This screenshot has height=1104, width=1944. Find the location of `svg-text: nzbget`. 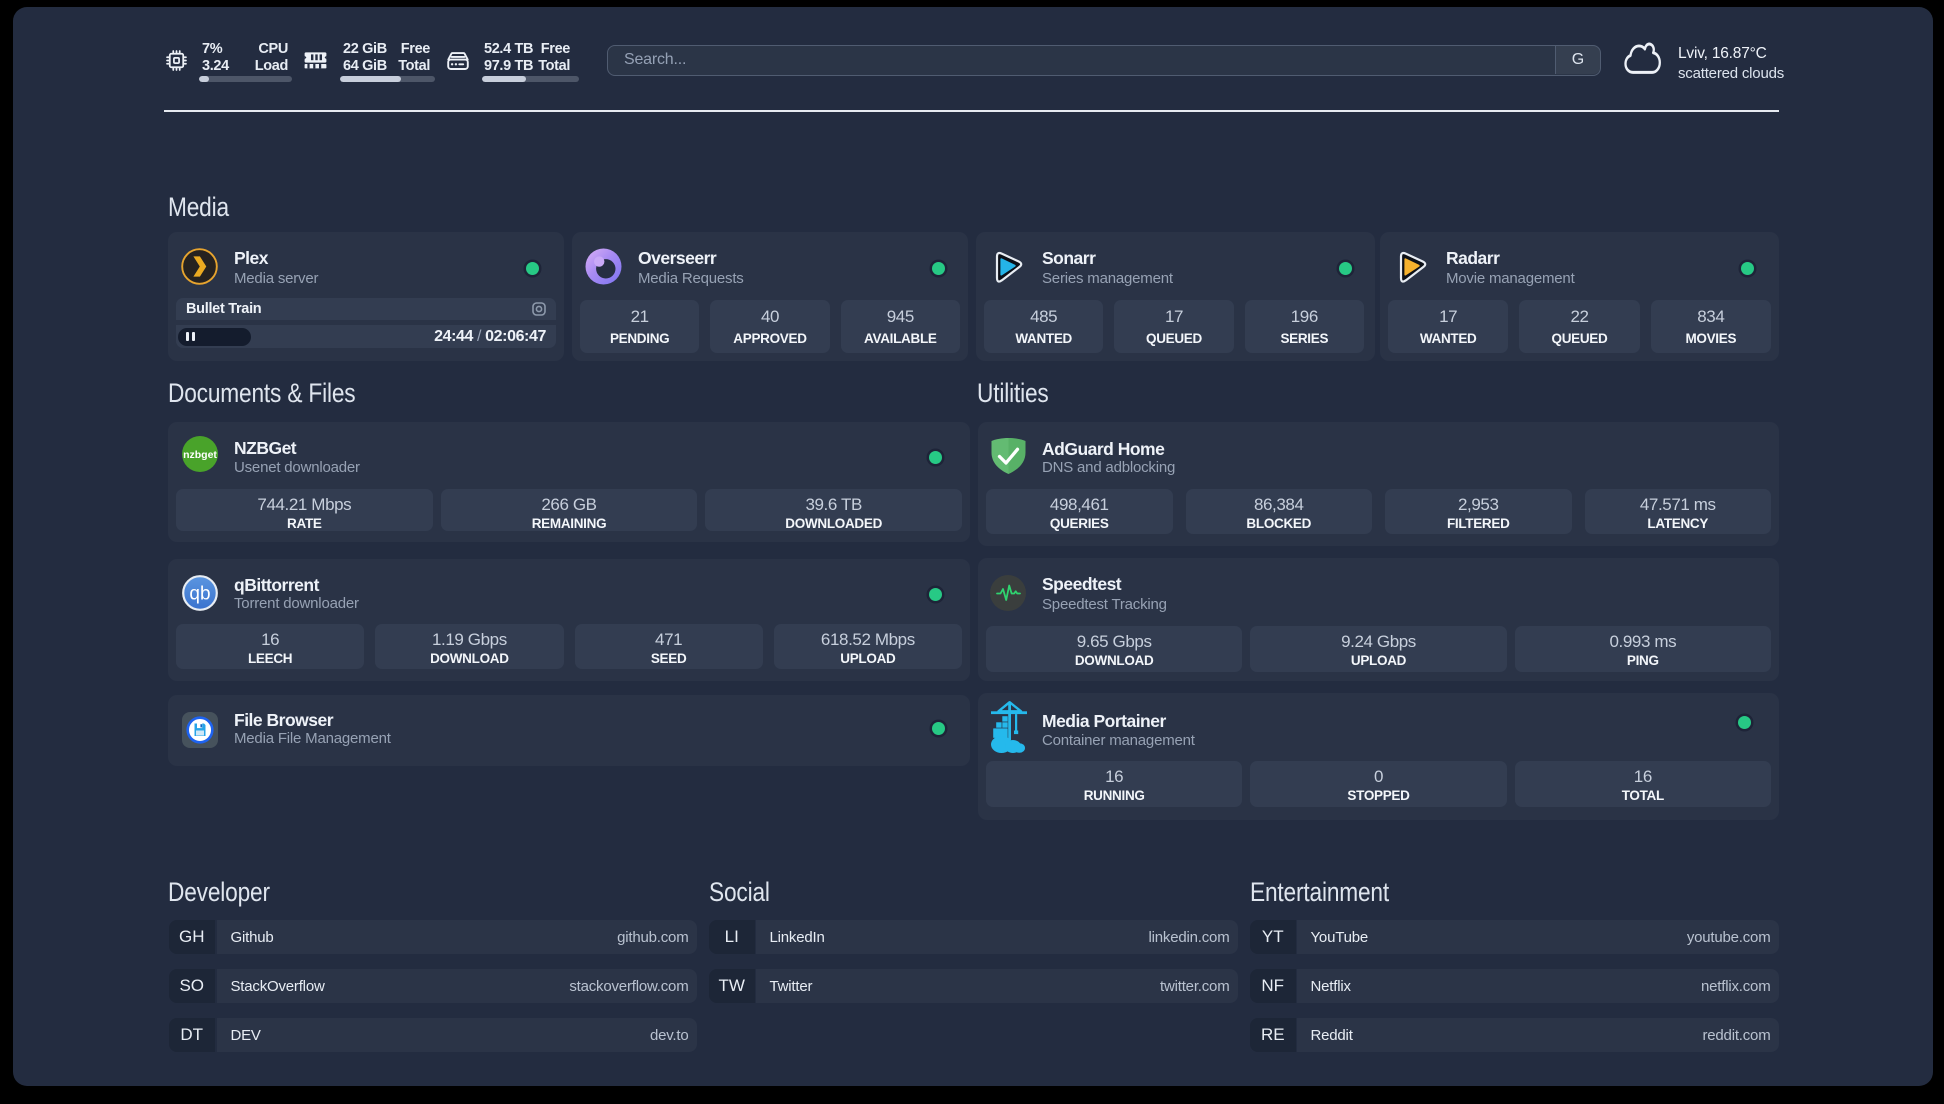

svg-text: nzbget is located at coordinates (200, 455).